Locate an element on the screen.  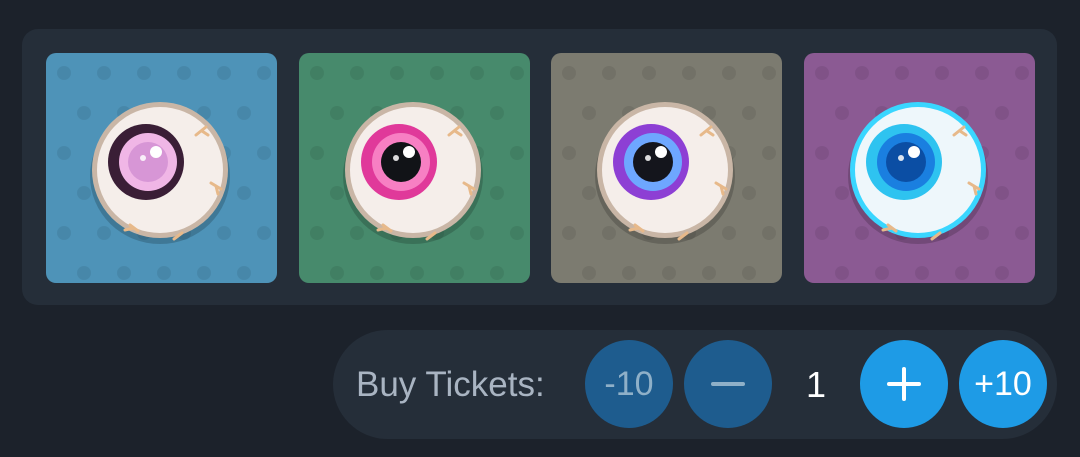
skin-card-violet is located at coordinates (666, 168).